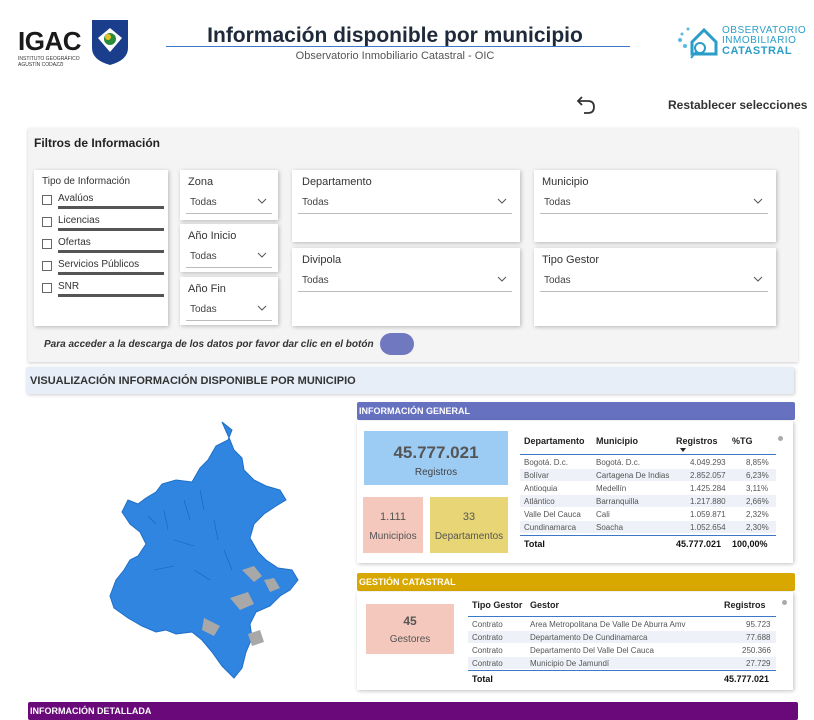 The width and height of the screenshot is (814, 720). I want to click on sort-desc-icon, so click(683, 450).